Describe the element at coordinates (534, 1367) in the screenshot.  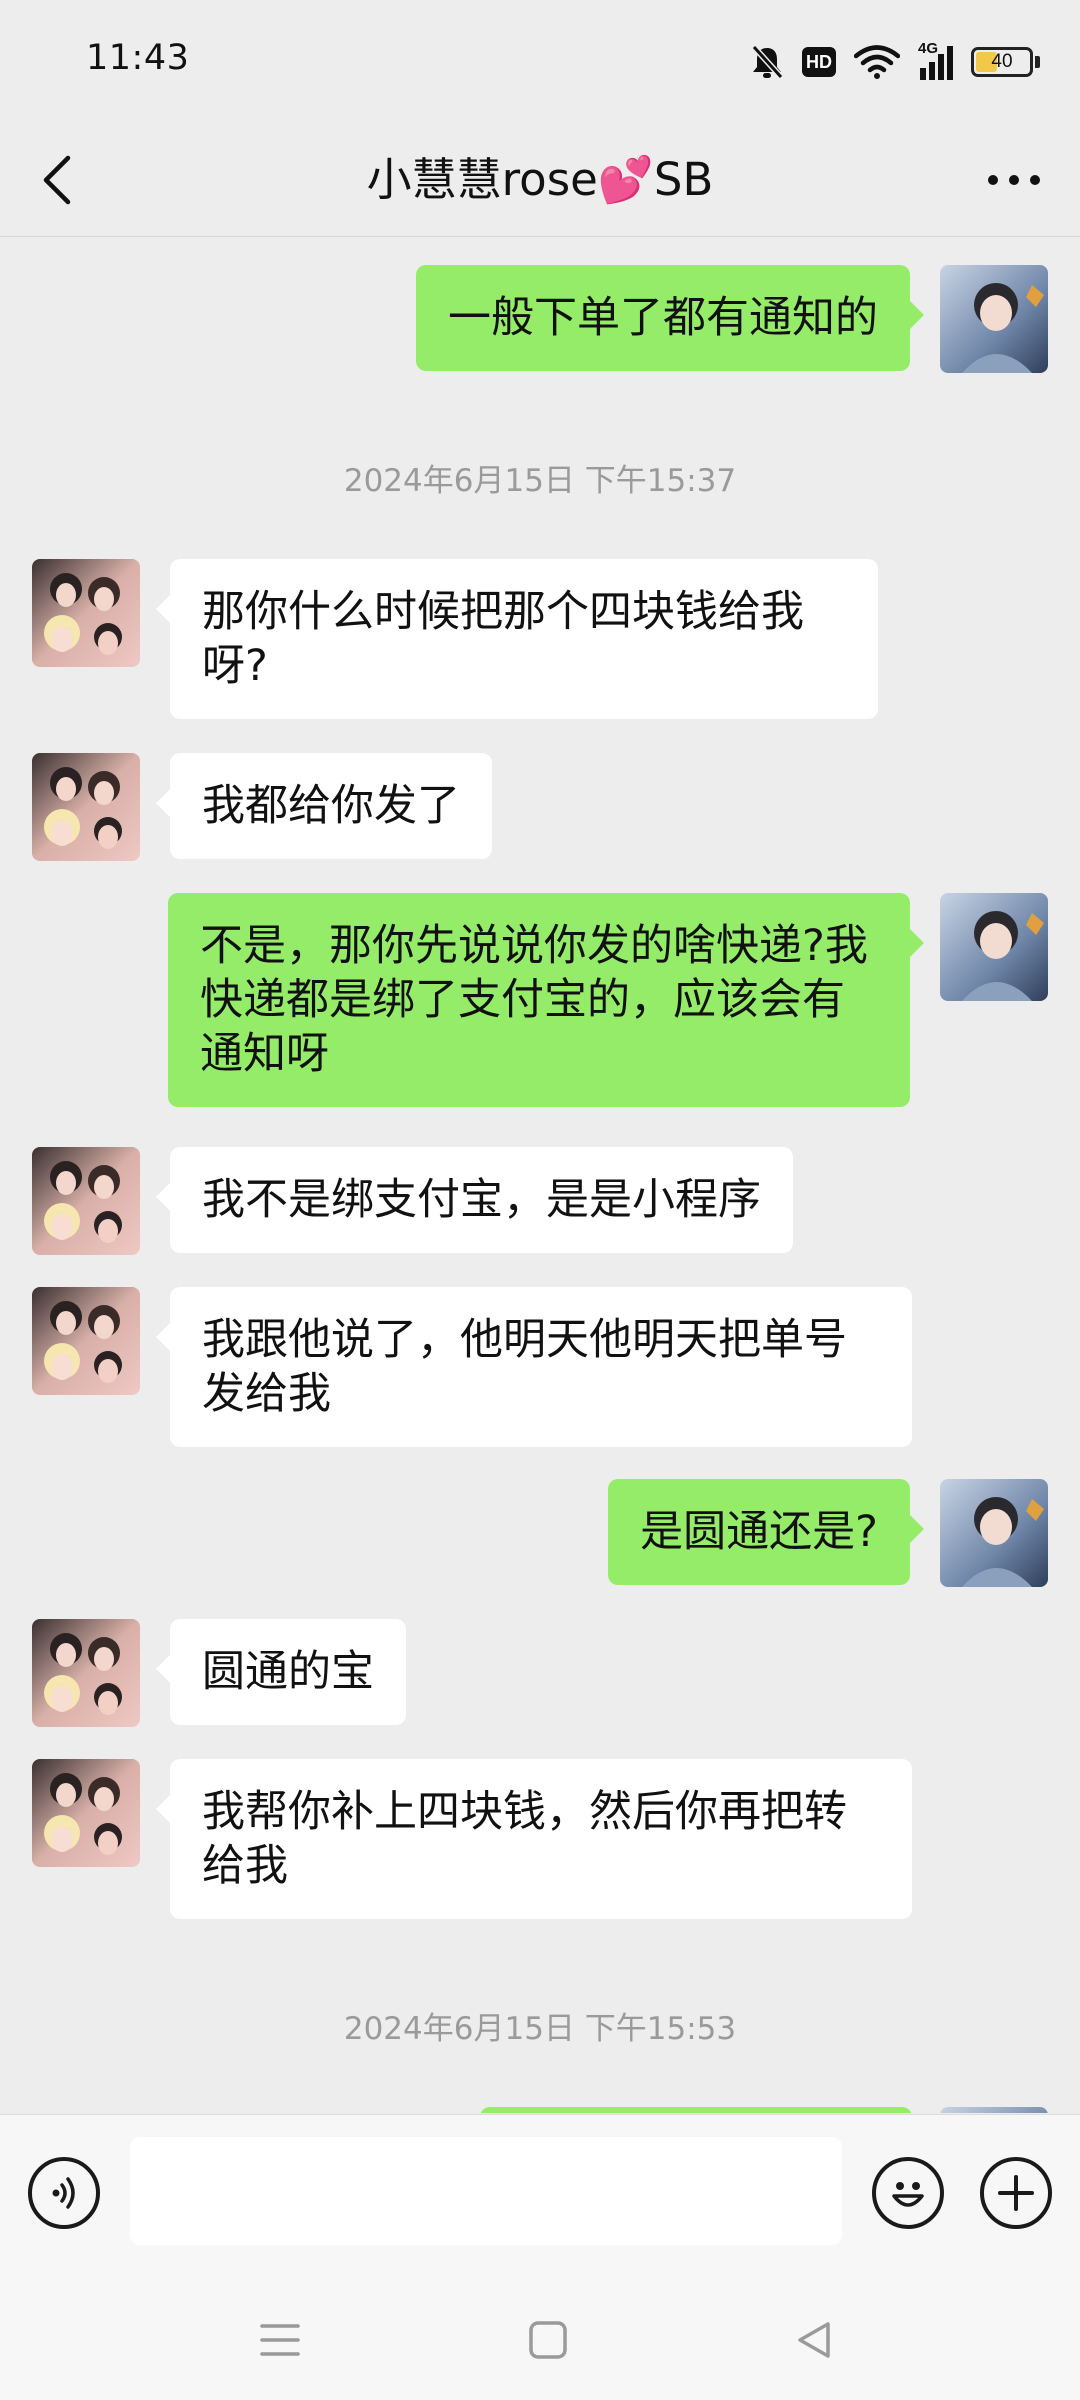
I see `message-bubble-incoming: 我跟他说了，他明天他明天把单号发给我` at that location.